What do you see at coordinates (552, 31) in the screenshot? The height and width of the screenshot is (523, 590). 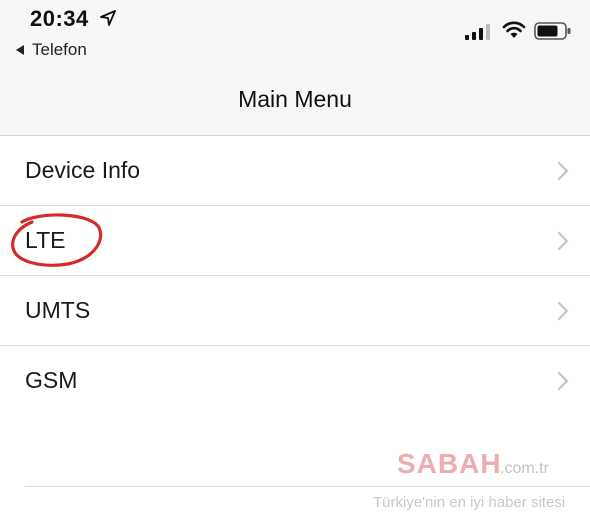 I see `battery-icon` at bounding box center [552, 31].